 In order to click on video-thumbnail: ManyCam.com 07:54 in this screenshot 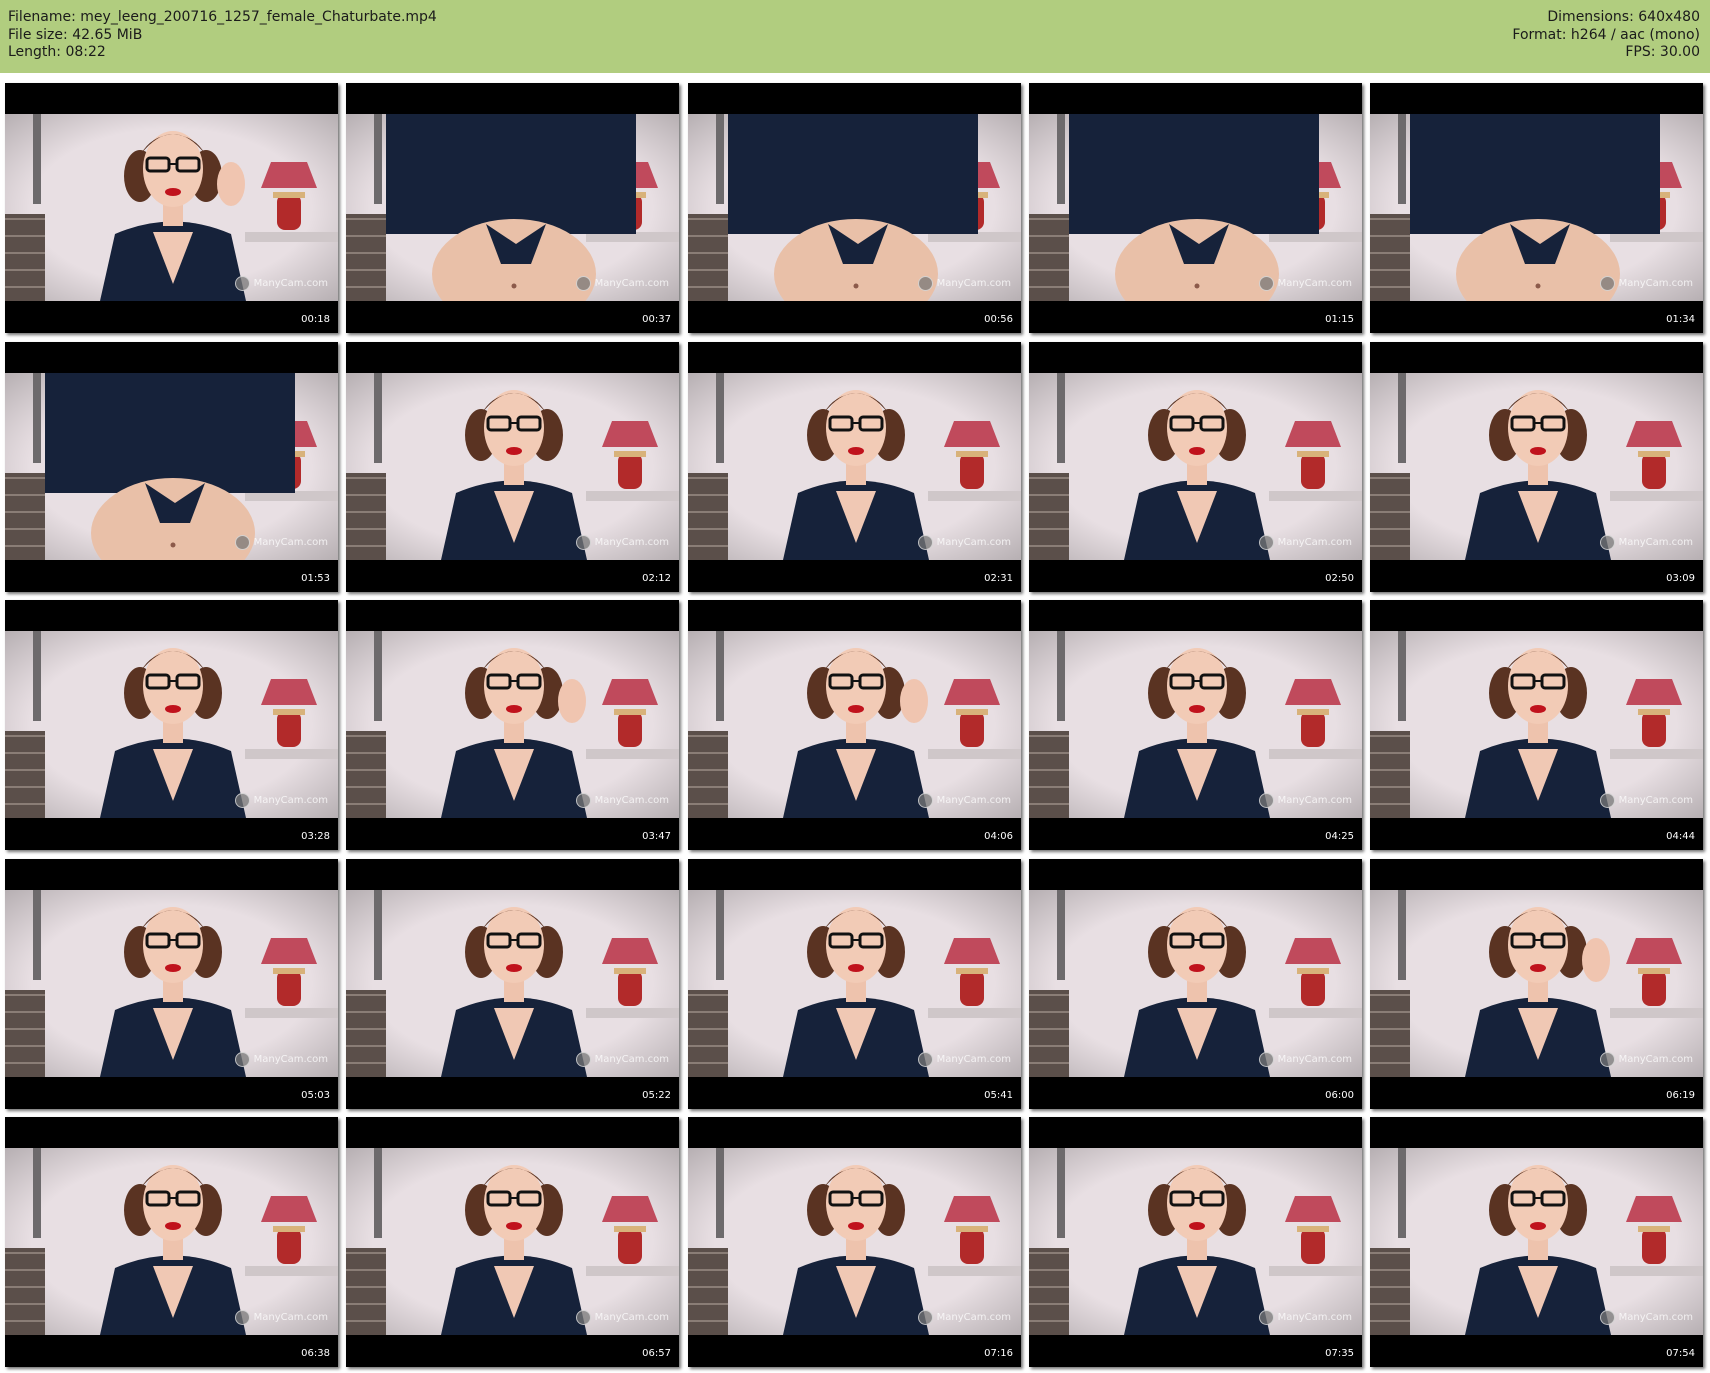, I will do `click(1536, 1242)`.